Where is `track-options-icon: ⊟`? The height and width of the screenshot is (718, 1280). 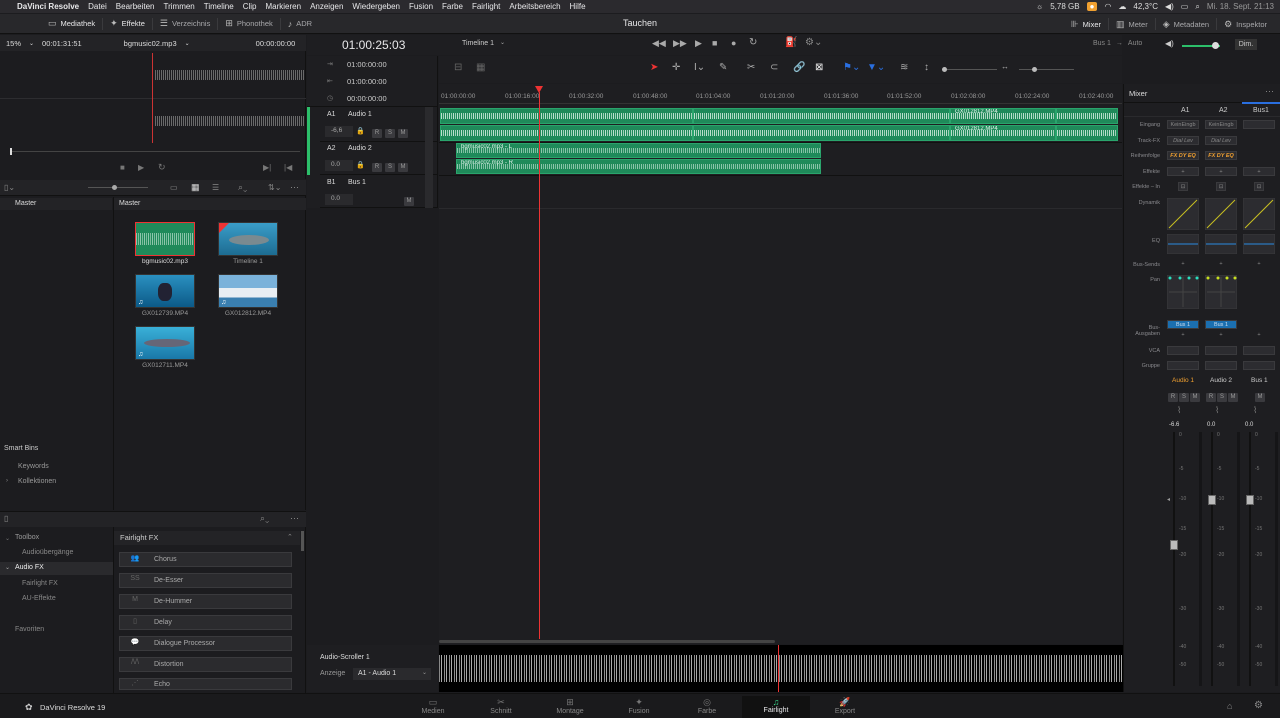 track-options-icon: ⊟ is located at coordinates (458, 67).